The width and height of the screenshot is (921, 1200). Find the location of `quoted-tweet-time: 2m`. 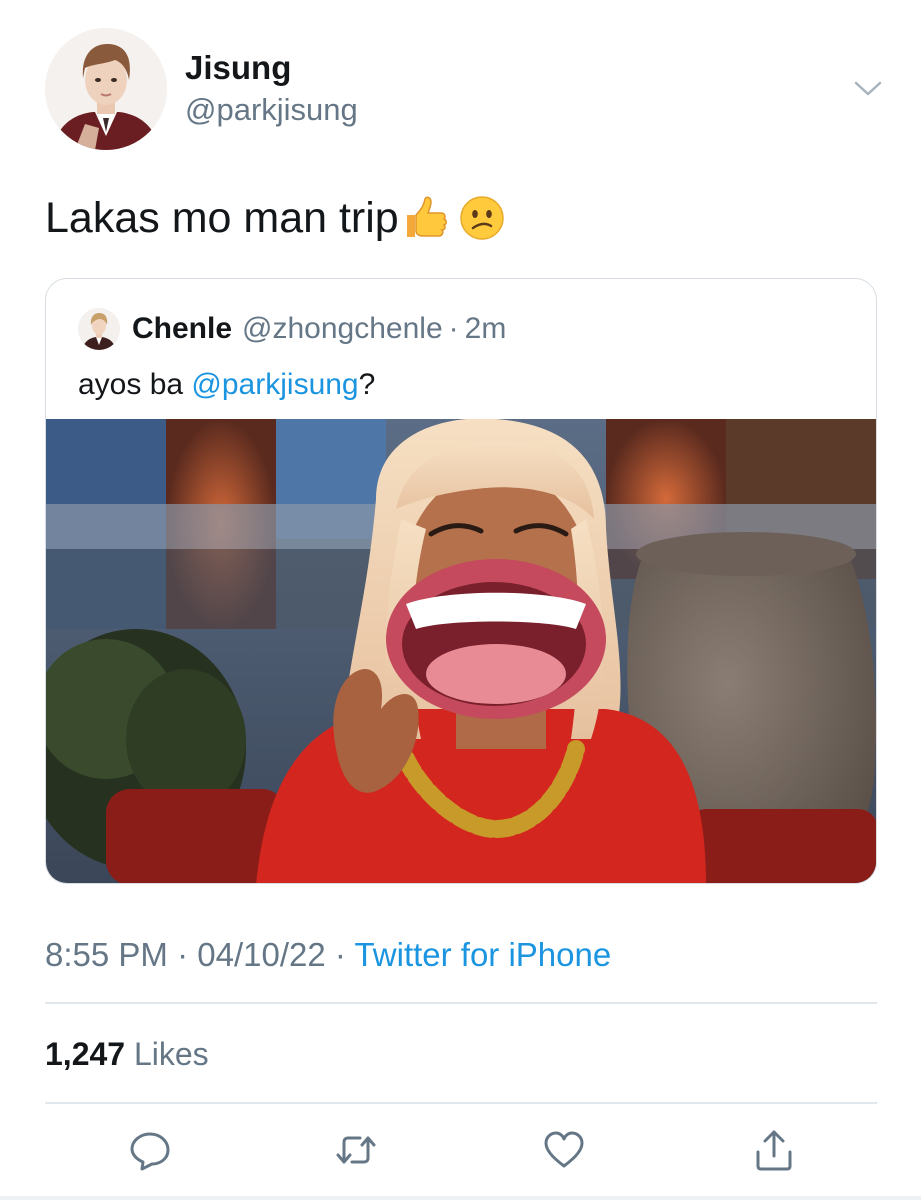

quoted-tweet-time: 2m is located at coordinates (485, 328).